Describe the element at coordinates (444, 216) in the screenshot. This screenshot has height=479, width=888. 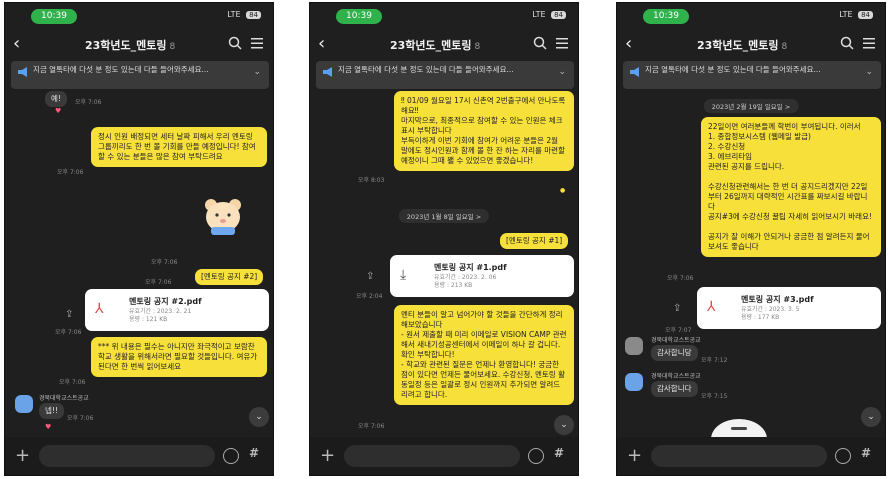
I see `date-divider: 2023년 1월 8일 일요일 >` at that location.